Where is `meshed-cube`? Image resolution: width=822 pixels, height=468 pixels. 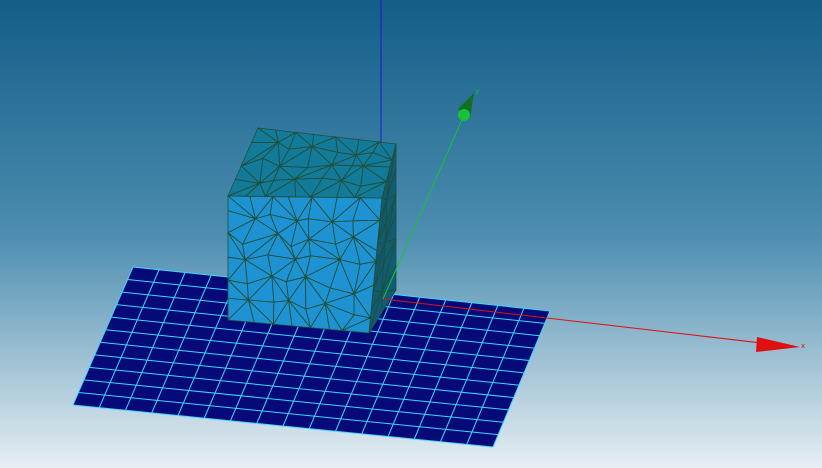
meshed-cube is located at coordinates (311, 230).